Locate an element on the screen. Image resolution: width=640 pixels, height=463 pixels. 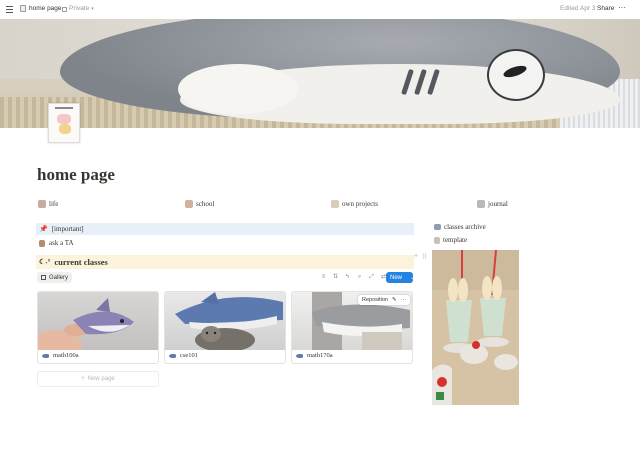
current-classes-label: current classes is located at coordinates (81, 262).